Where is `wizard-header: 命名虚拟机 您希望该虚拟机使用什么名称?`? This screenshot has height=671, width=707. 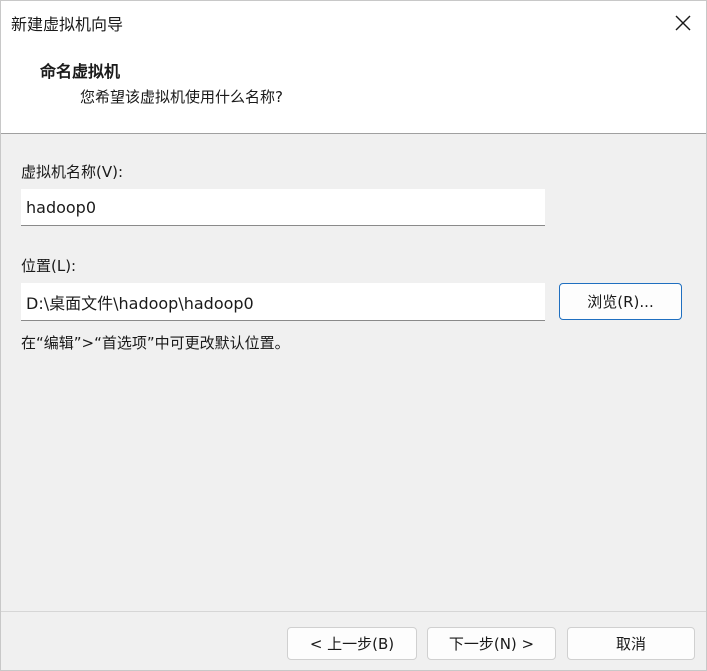
wizard-header: 命名虚拟机 您希望该虚拟机使用什么名称? is located at coordinates (353, 89).